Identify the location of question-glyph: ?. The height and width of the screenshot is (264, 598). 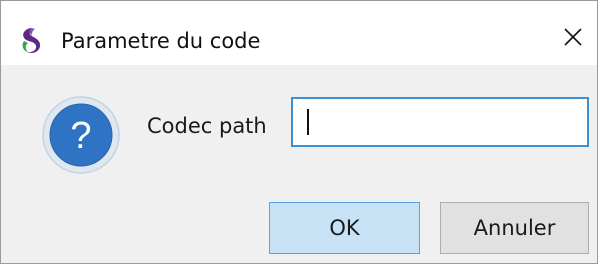
(80, 136).